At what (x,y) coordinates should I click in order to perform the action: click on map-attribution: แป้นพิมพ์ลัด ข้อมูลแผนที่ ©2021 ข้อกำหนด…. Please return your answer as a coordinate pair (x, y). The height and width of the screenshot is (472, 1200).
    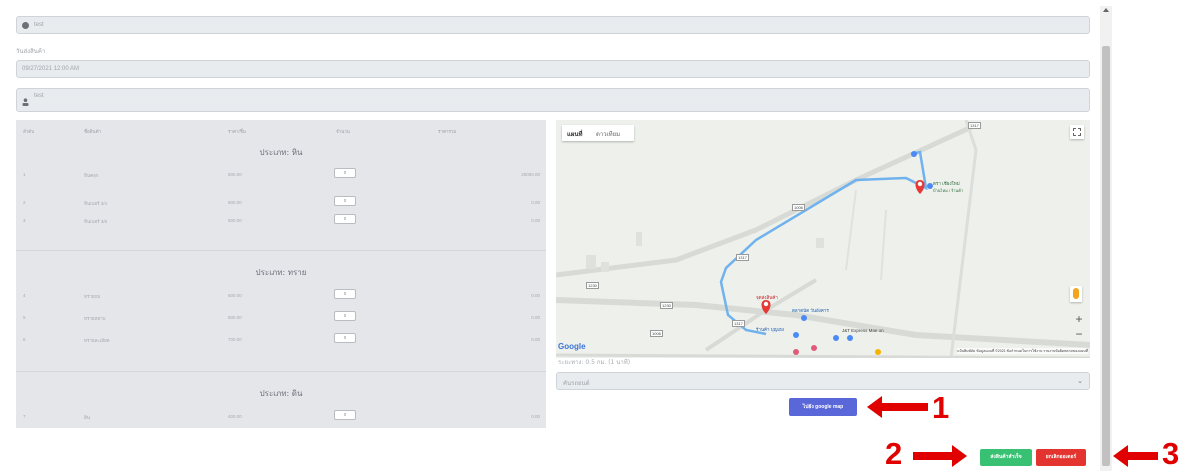
    Looking at the image, I should click on (1022, 351).